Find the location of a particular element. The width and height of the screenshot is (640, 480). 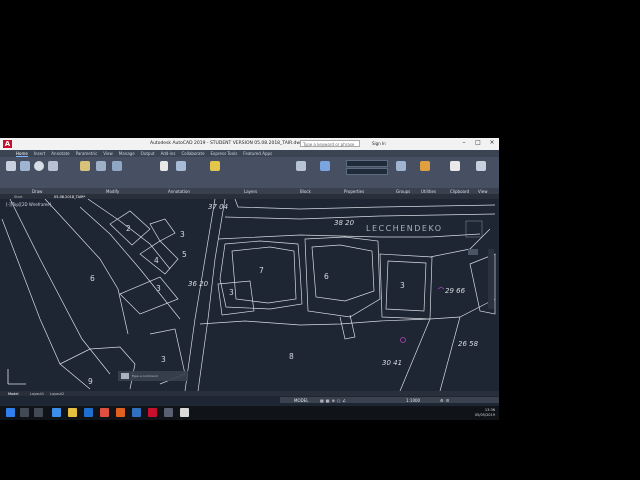

doc-tab-drawing: 05.08.2018_TAIR* is located at coordinates (69, 197).